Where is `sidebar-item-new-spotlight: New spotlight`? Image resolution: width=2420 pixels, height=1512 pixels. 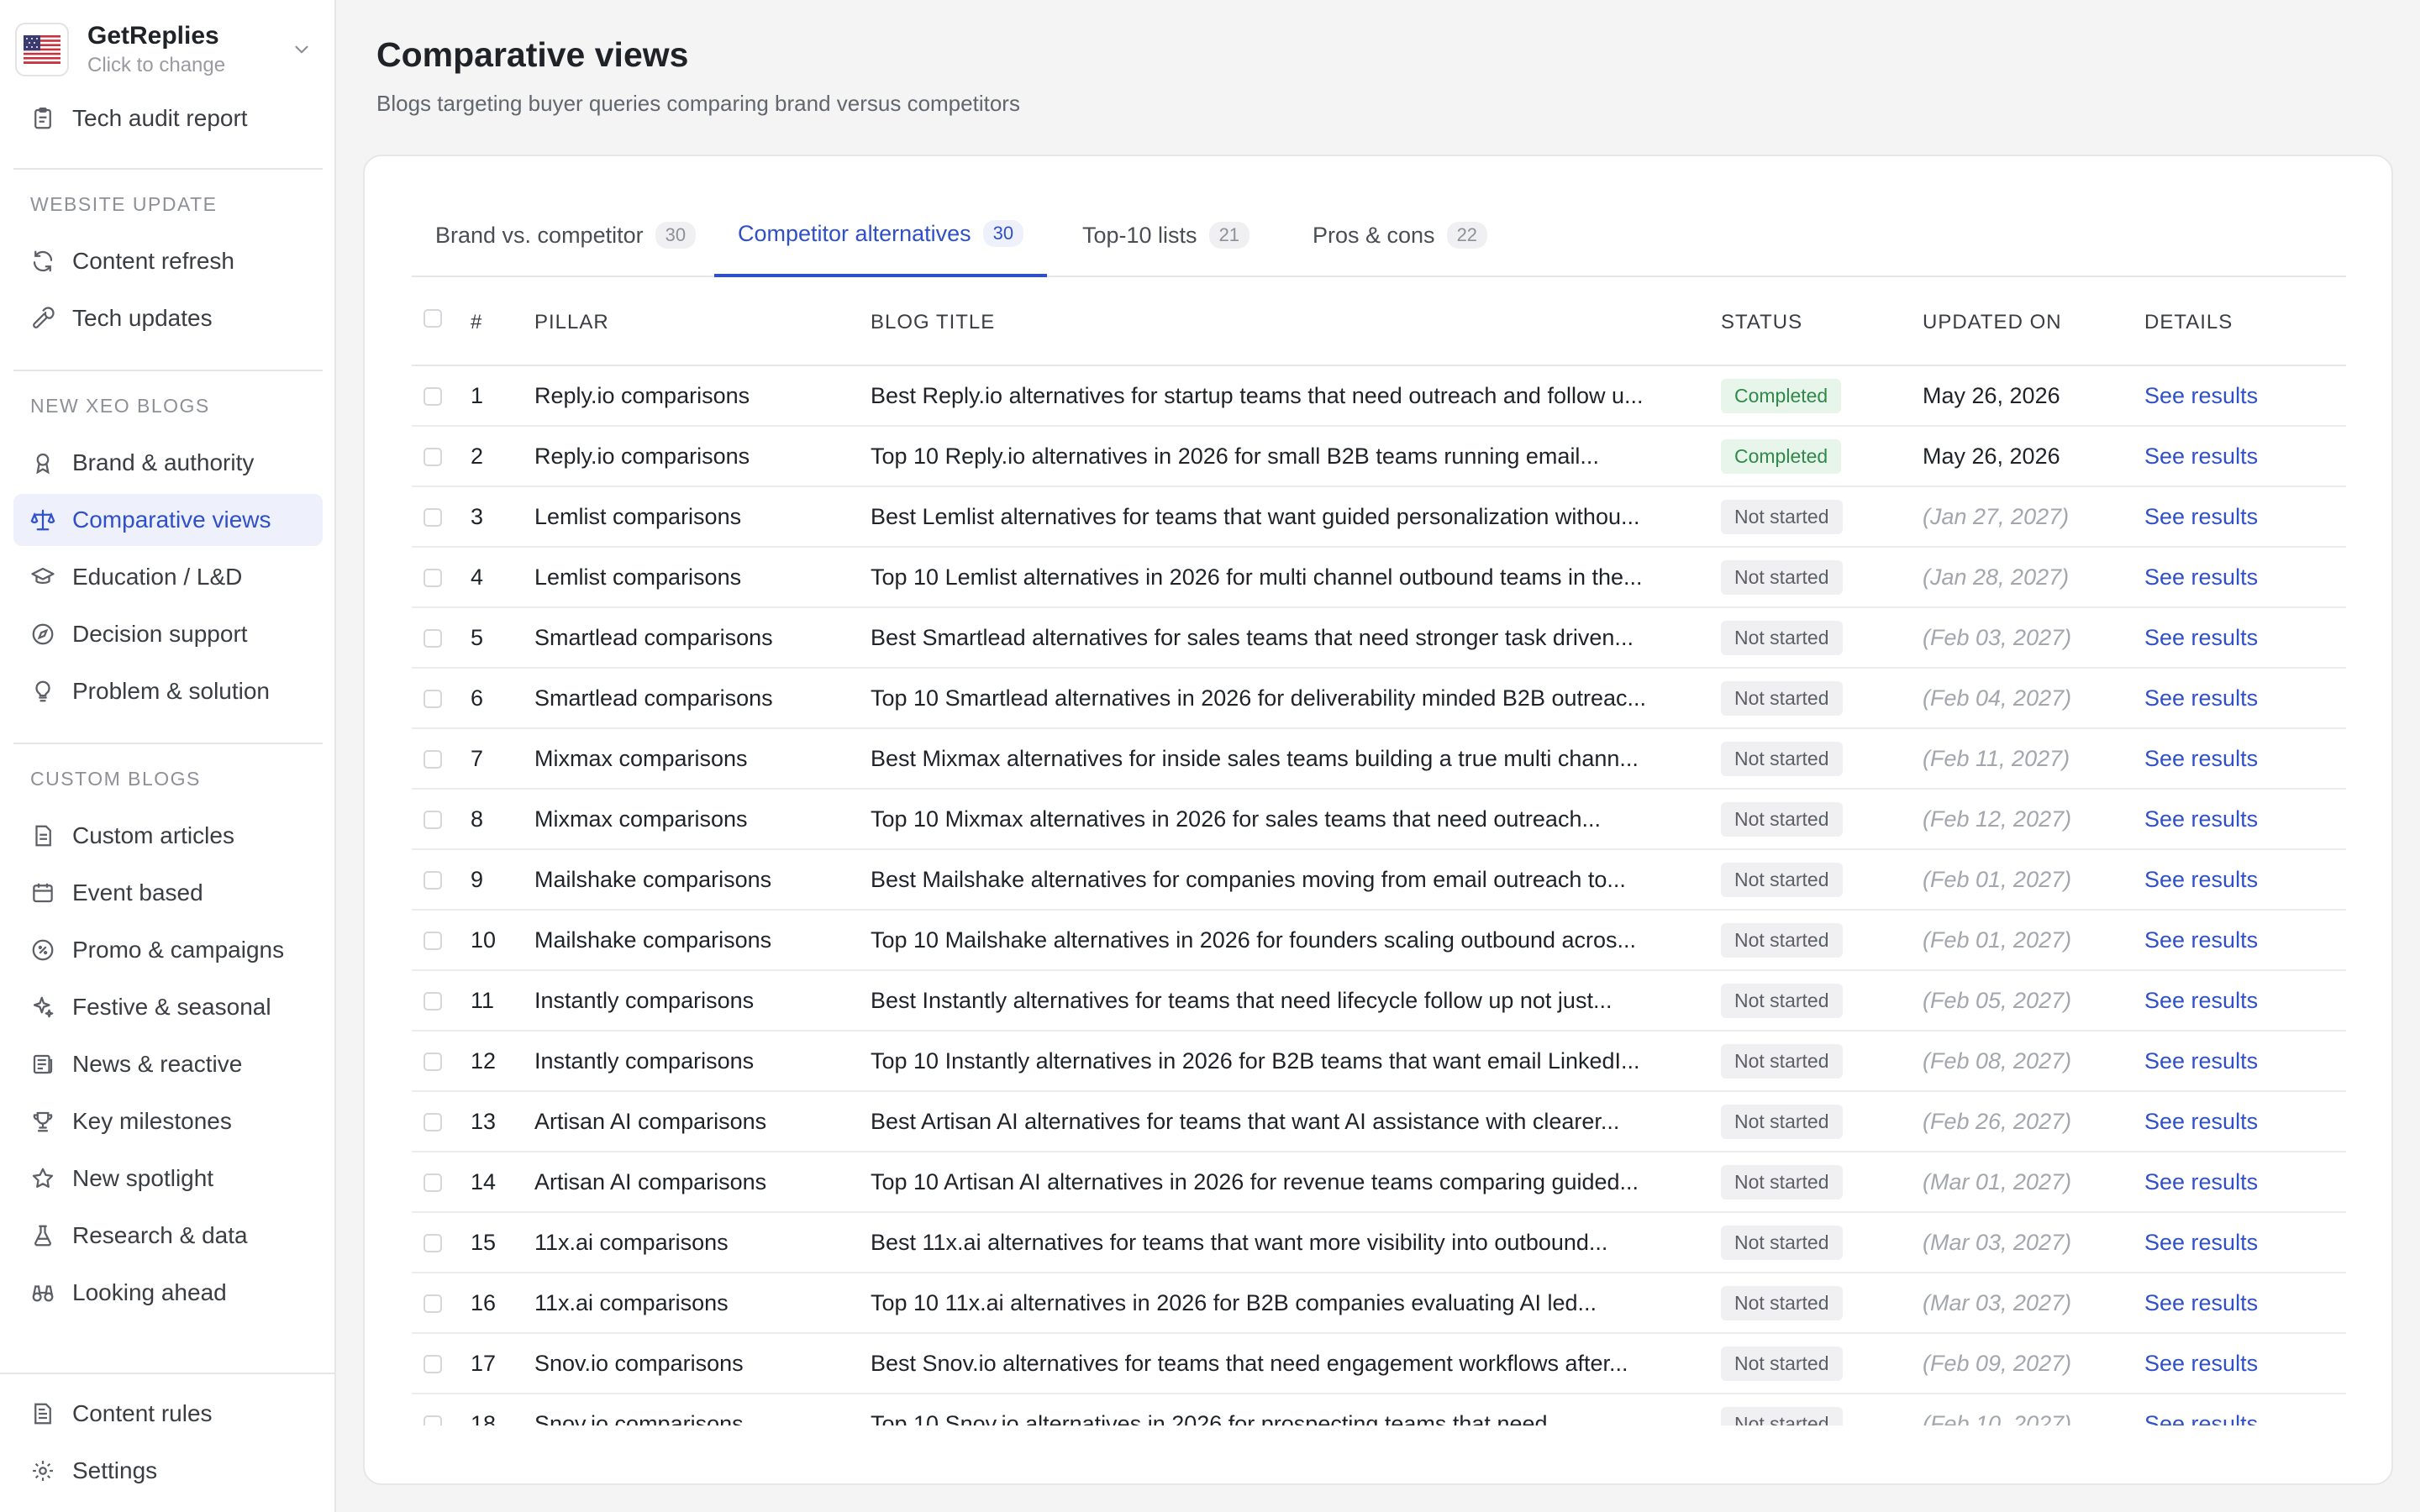
sidebar-item-new-spotlight: New spotlight is located at coordinates (168, 1178).